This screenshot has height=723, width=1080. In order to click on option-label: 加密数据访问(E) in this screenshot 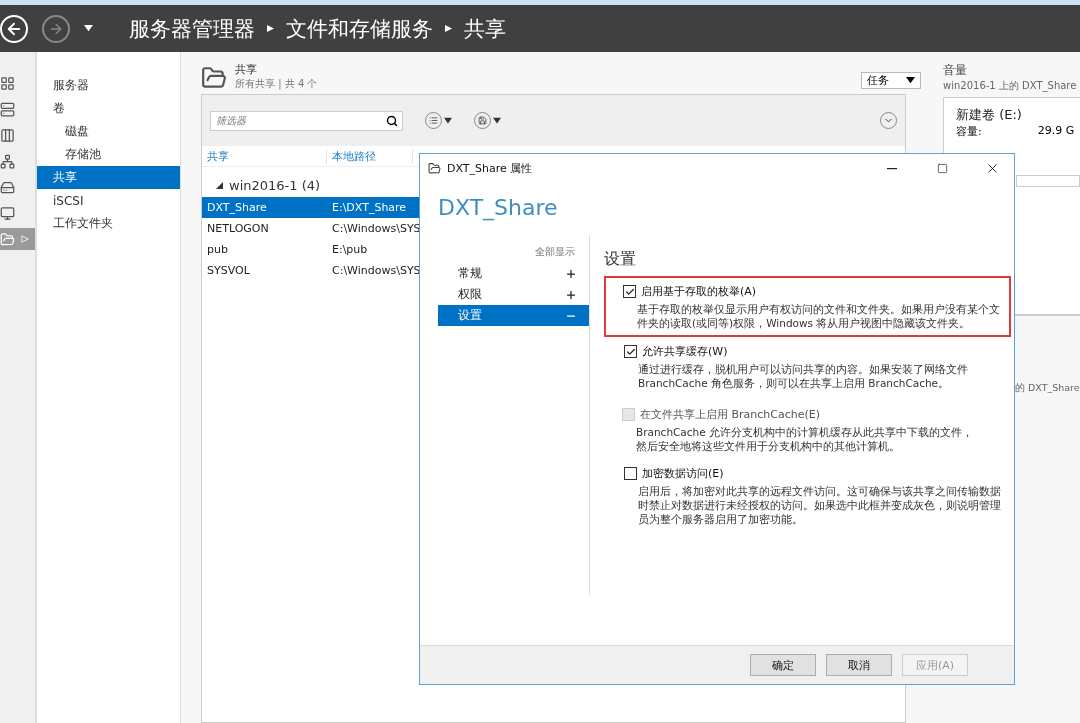, I will do `click(683, 473)`.